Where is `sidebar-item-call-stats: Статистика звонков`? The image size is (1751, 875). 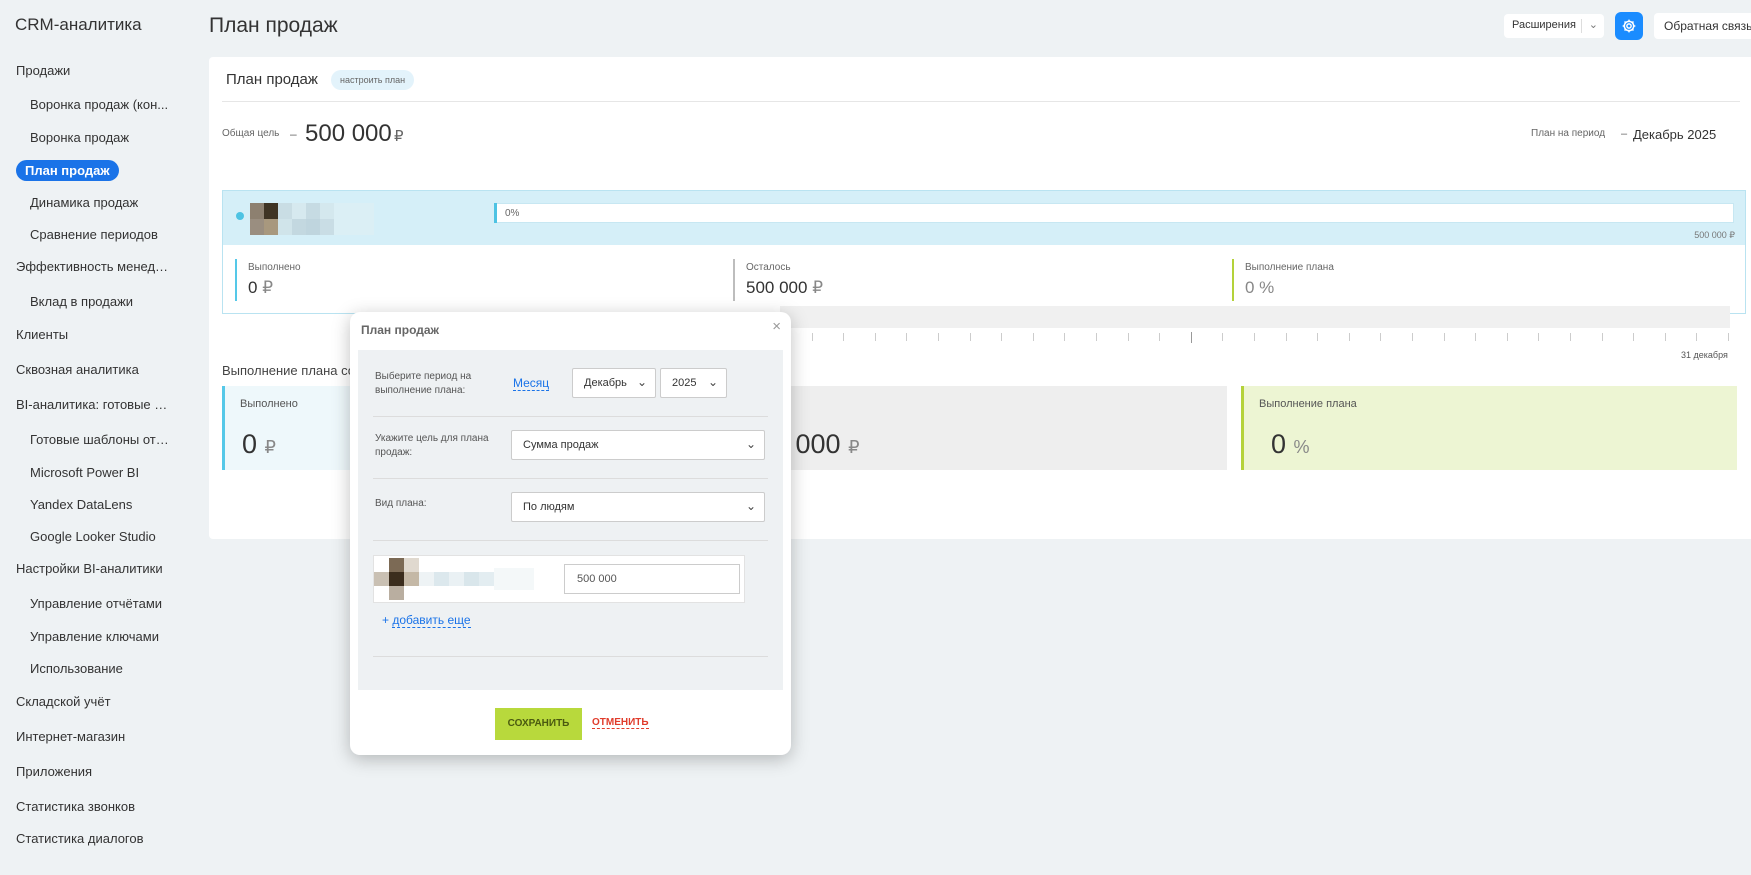 sidebar-item-call-stats: Статистика звонков is located at coordinates (75, 806).